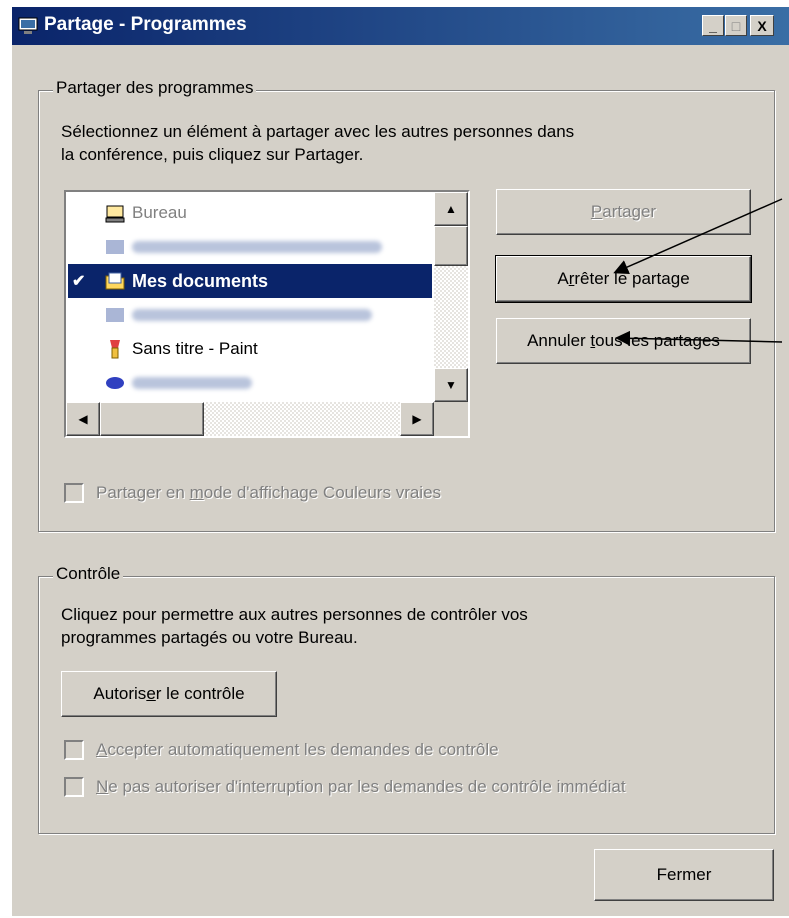  What do you see at coordinates (596, 211) in the screenshot?
I see `share-label-accel: P` at bounding box center [596, 211].